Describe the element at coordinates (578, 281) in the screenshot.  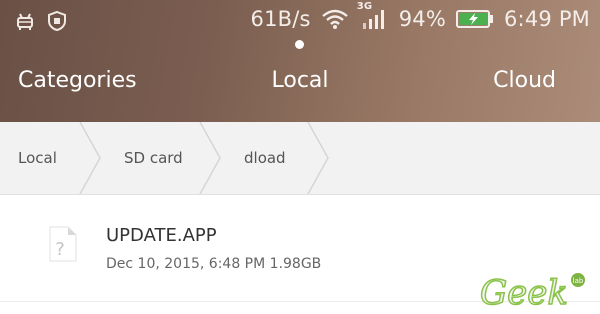
I see `watermark-badge: lab` at that location.